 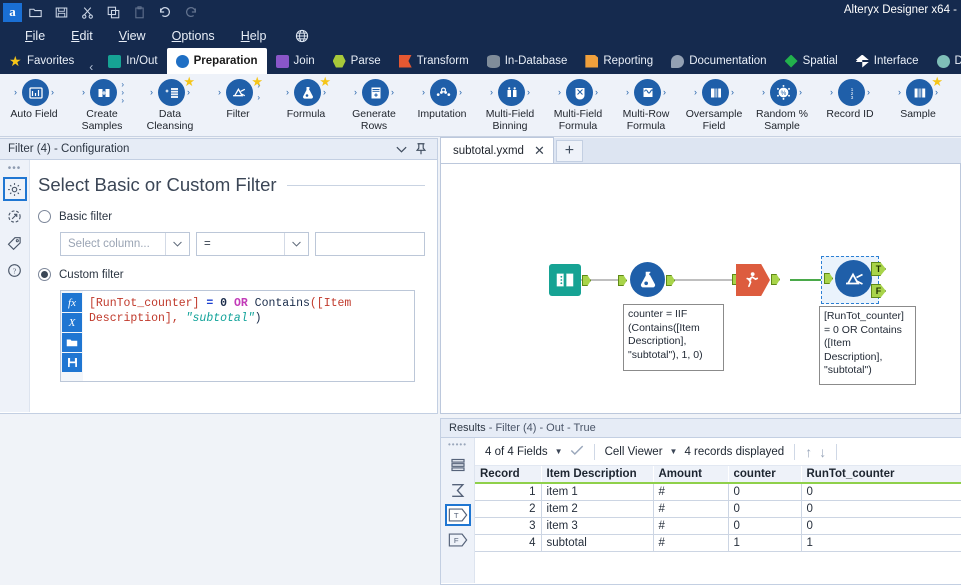 What do you see at coordinates (44, 274) in the screenshot?
I see `custom-filter-radio` at bounding box center [44, 274].